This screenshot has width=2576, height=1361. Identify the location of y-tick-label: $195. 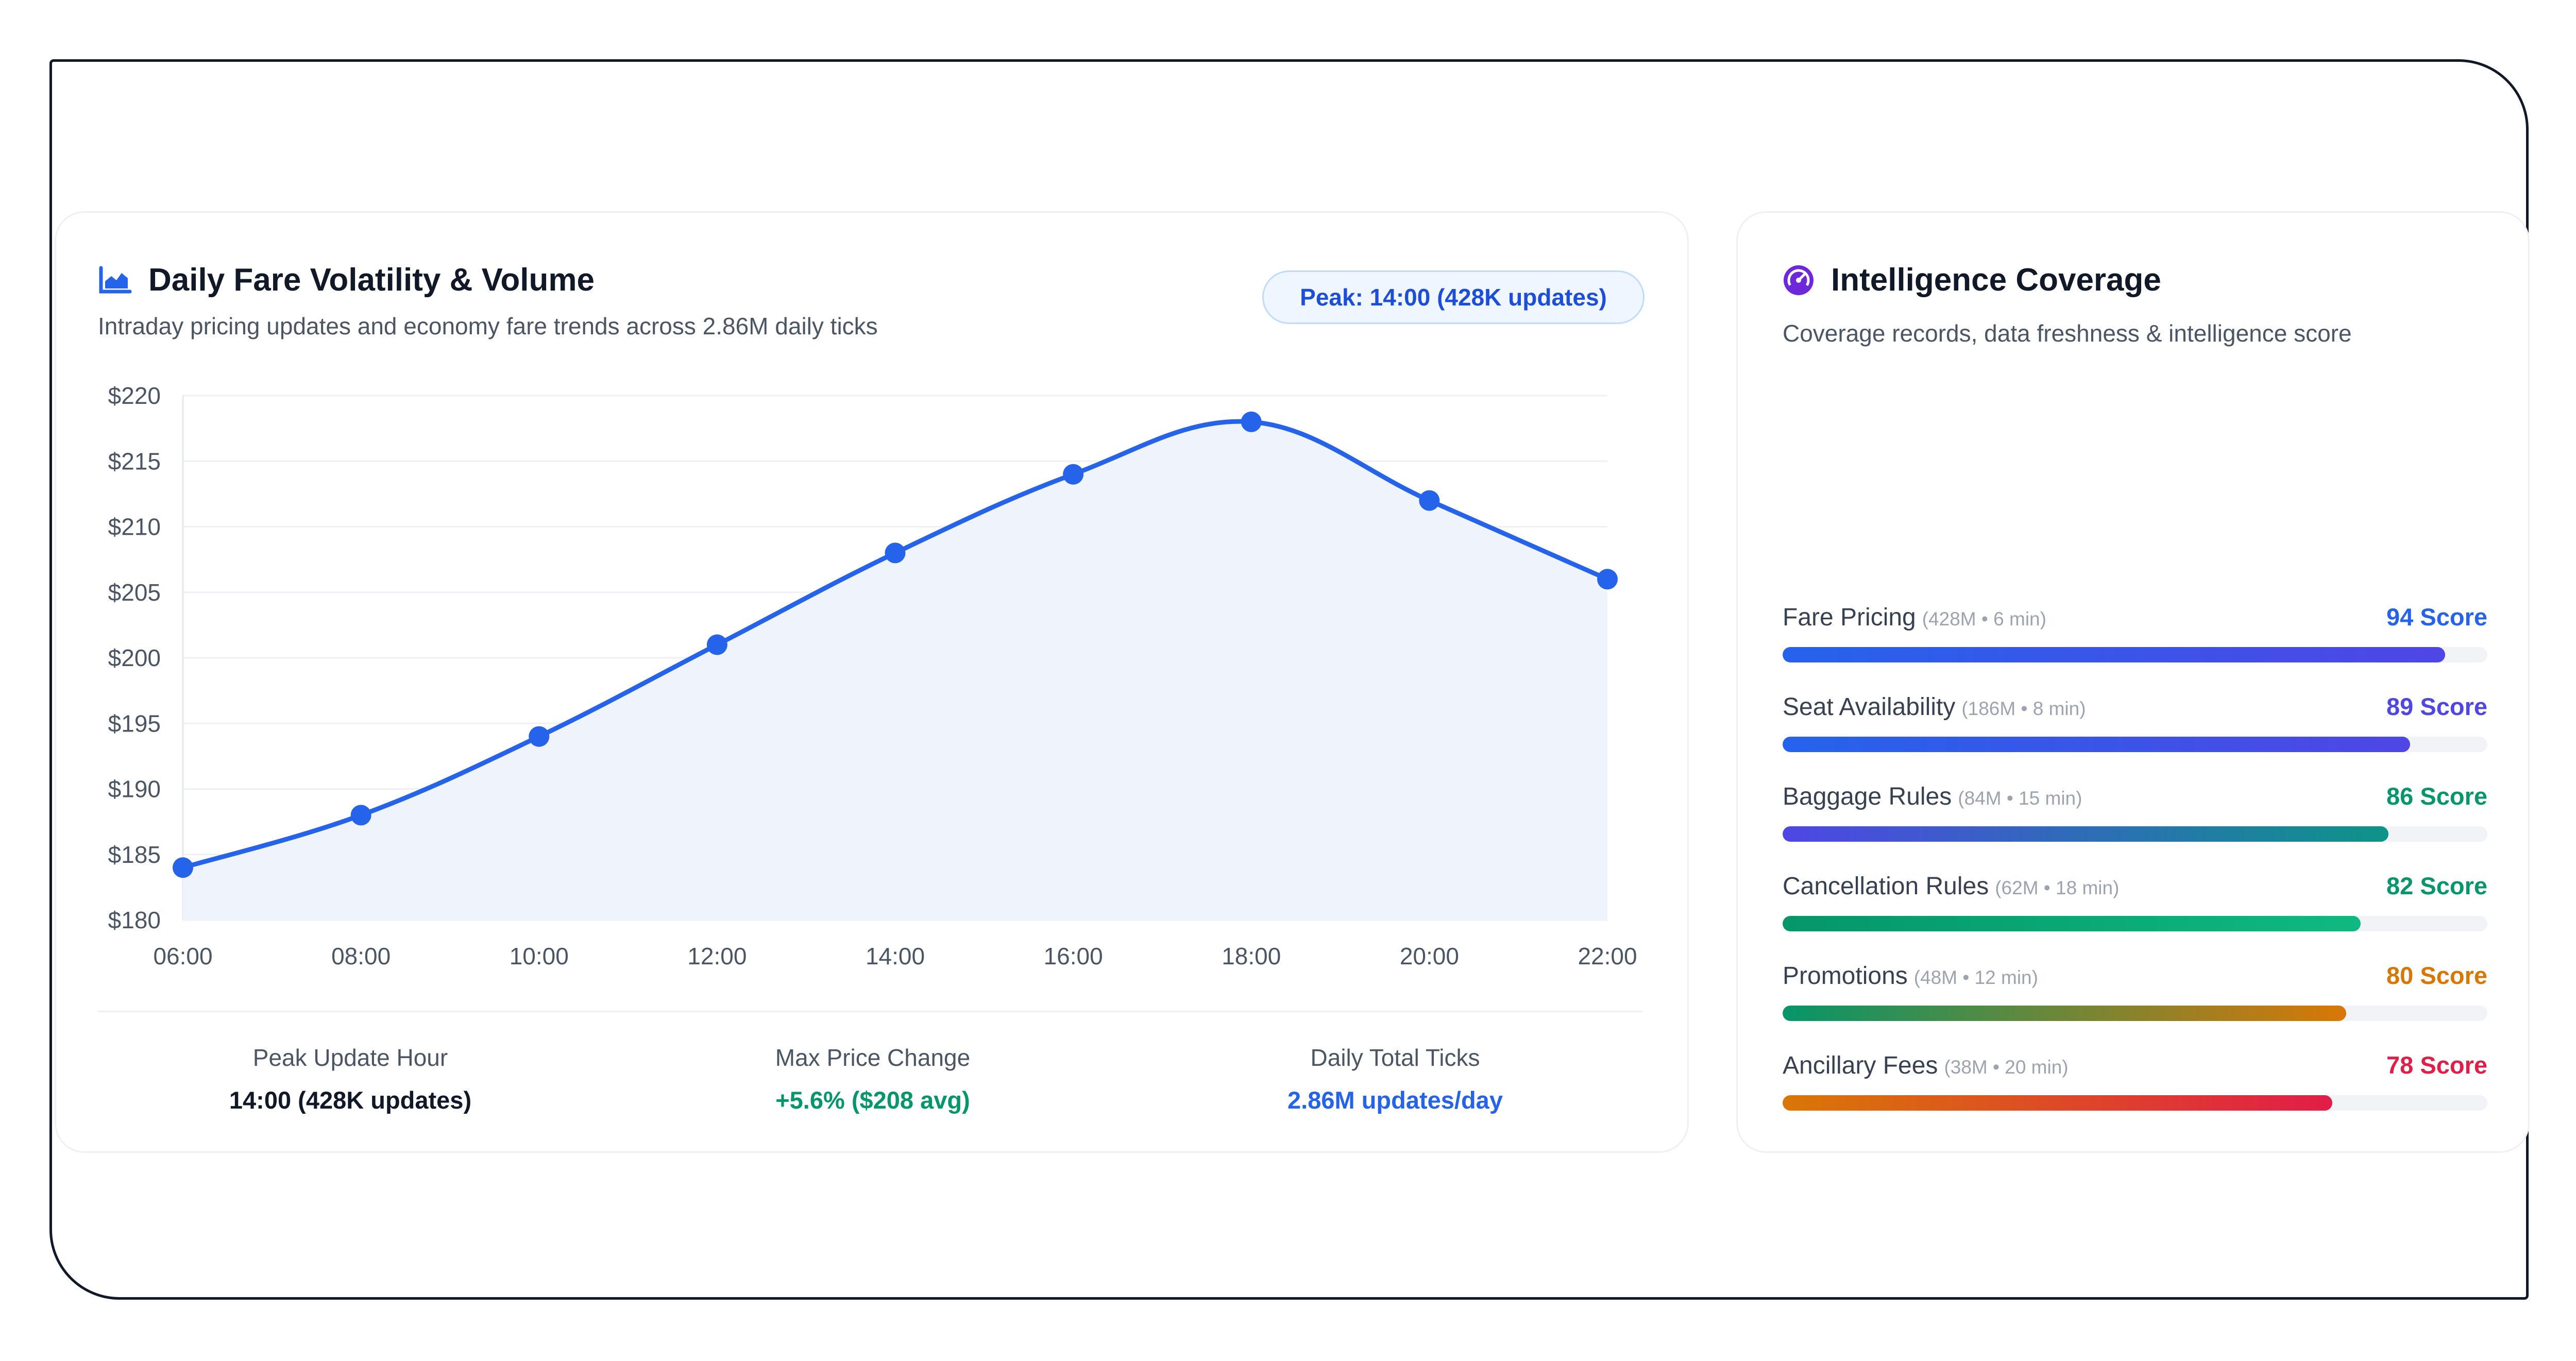
(135, 723).